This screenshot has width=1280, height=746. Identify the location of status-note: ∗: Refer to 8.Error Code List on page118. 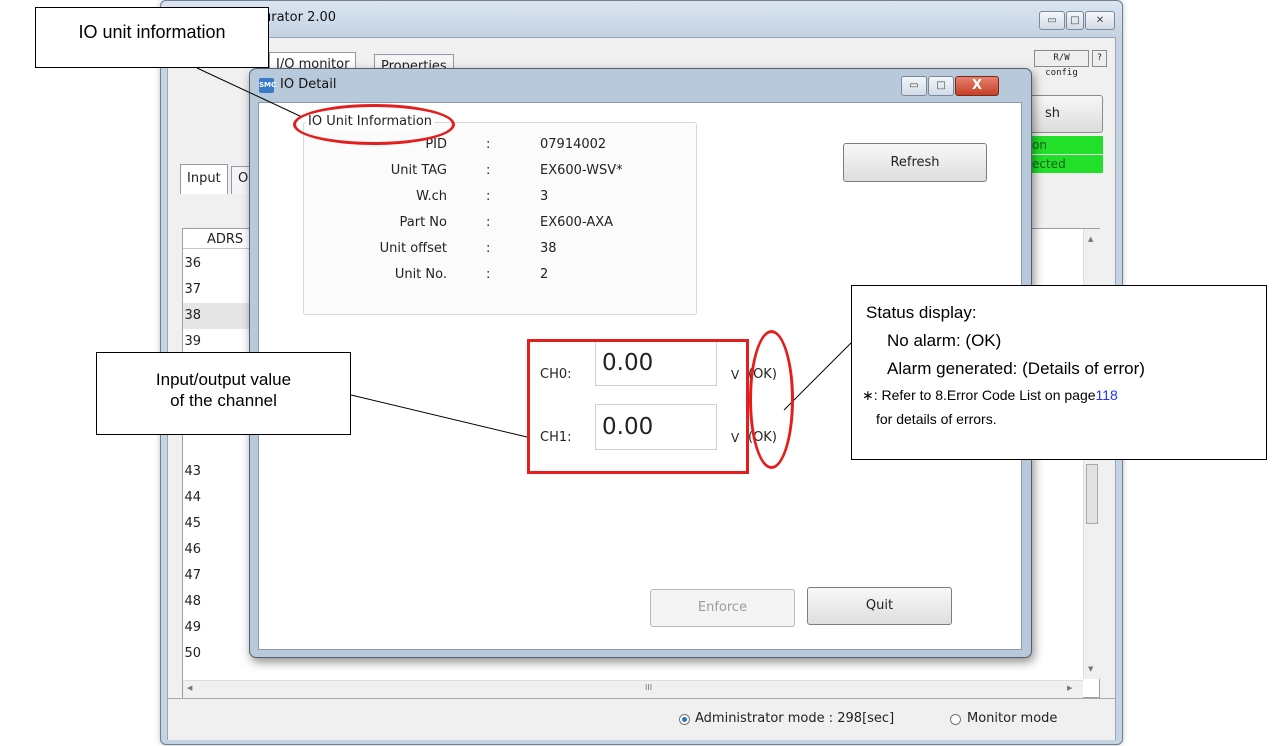
(1064, 395).